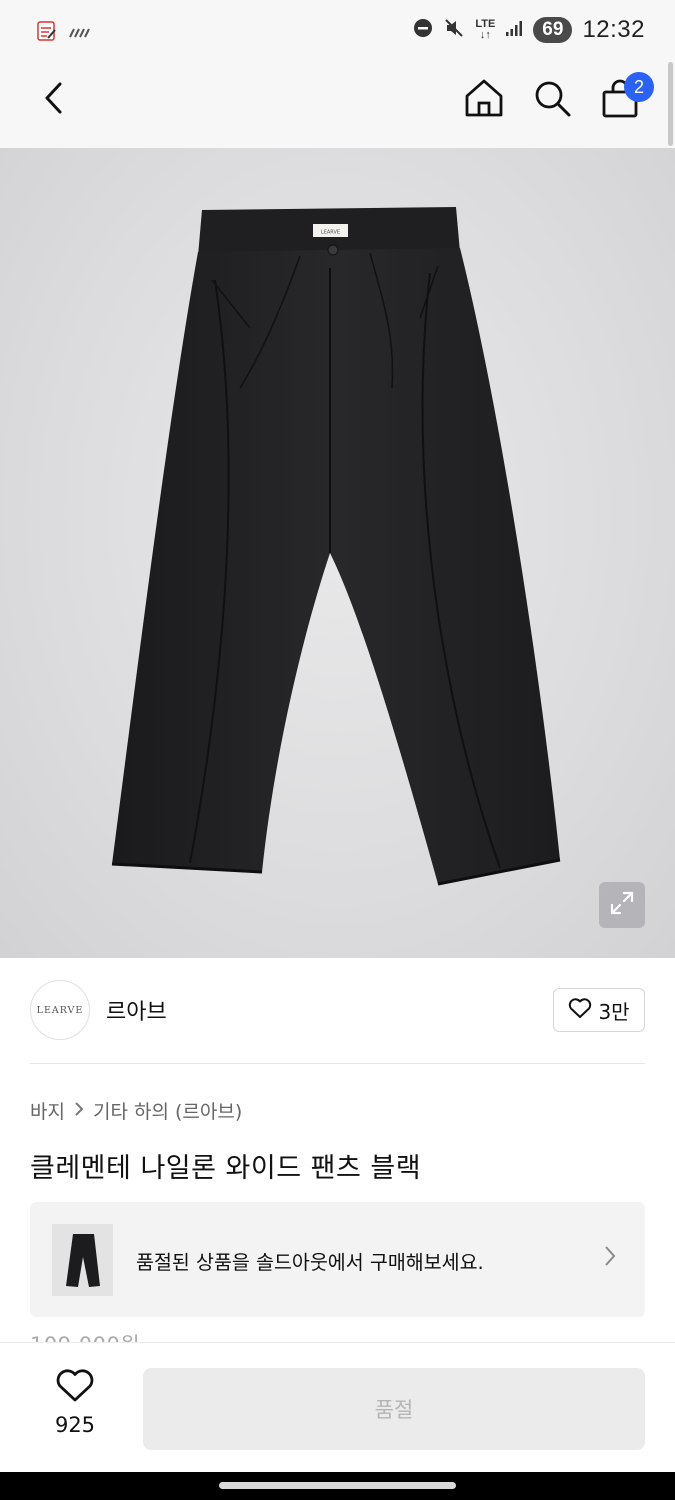  What do you see at coordinates (337, 31) in the screenshot?
I see `status-bar: LTE ↓↑ 69 12:32` at bounding box center [337, 31].